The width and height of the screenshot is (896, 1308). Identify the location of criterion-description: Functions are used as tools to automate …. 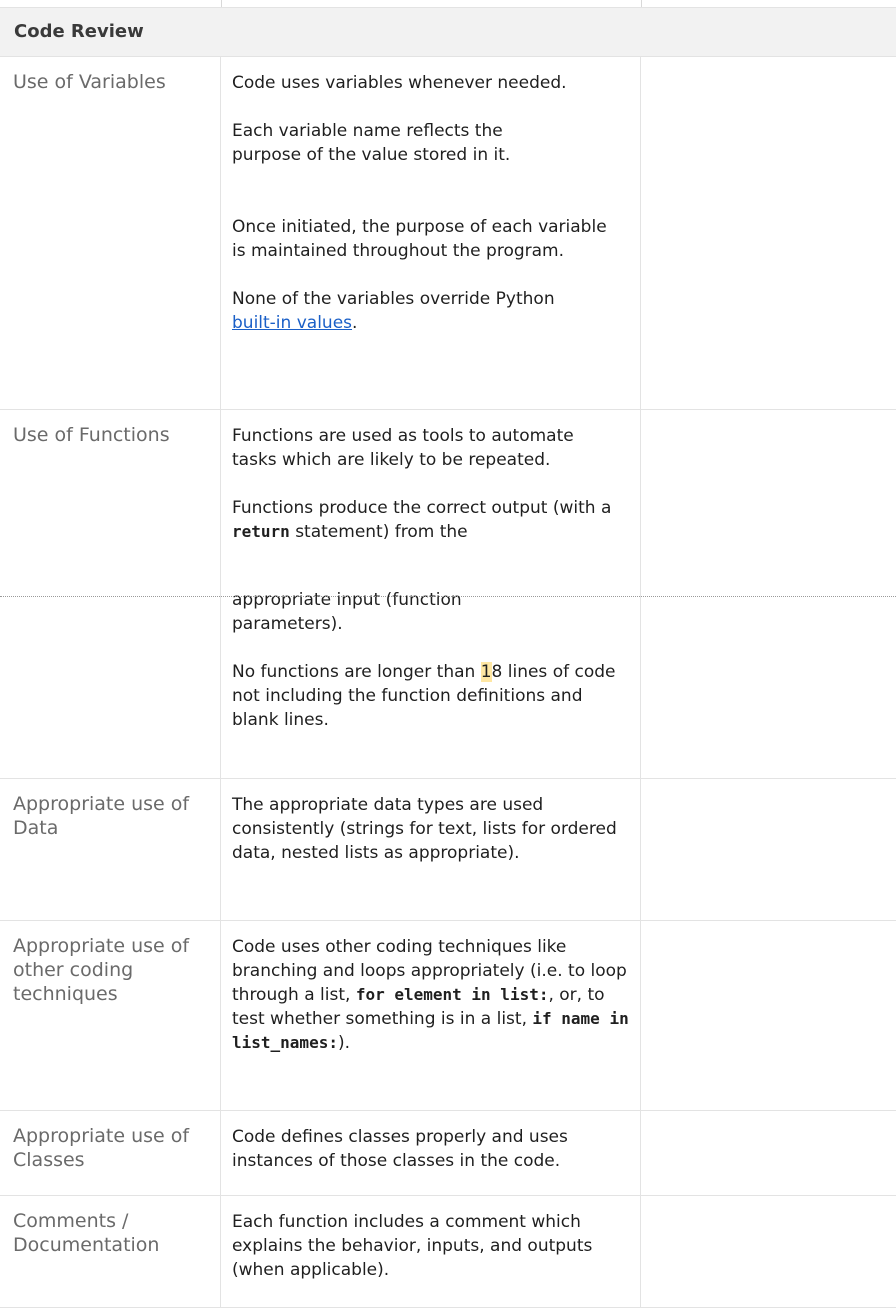
(431, 594).